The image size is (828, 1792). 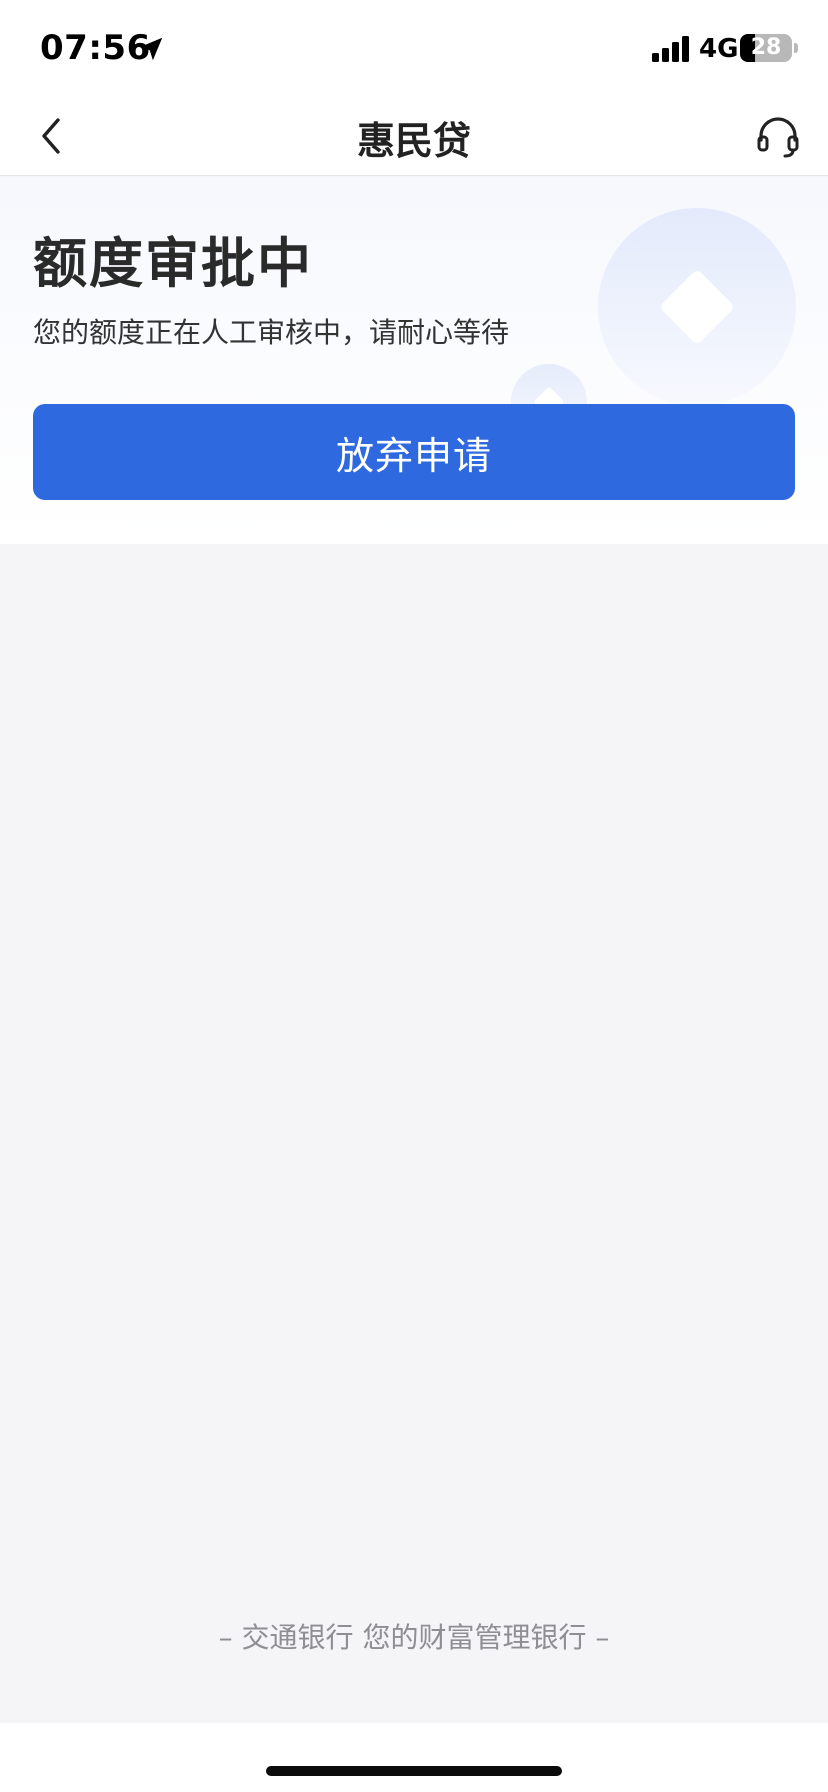 I want to click on decorative-diamond-illustration, so click(x=653, y=322).